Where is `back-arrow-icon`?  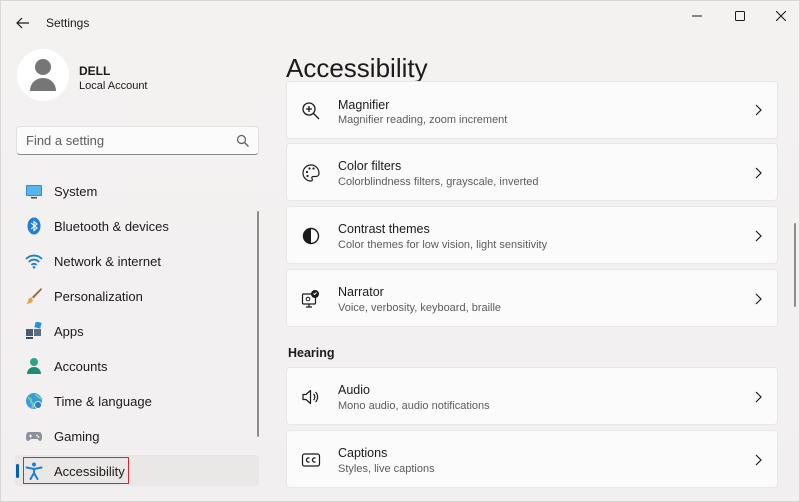 back-arrow-icon is located at coordinates (22, 23).